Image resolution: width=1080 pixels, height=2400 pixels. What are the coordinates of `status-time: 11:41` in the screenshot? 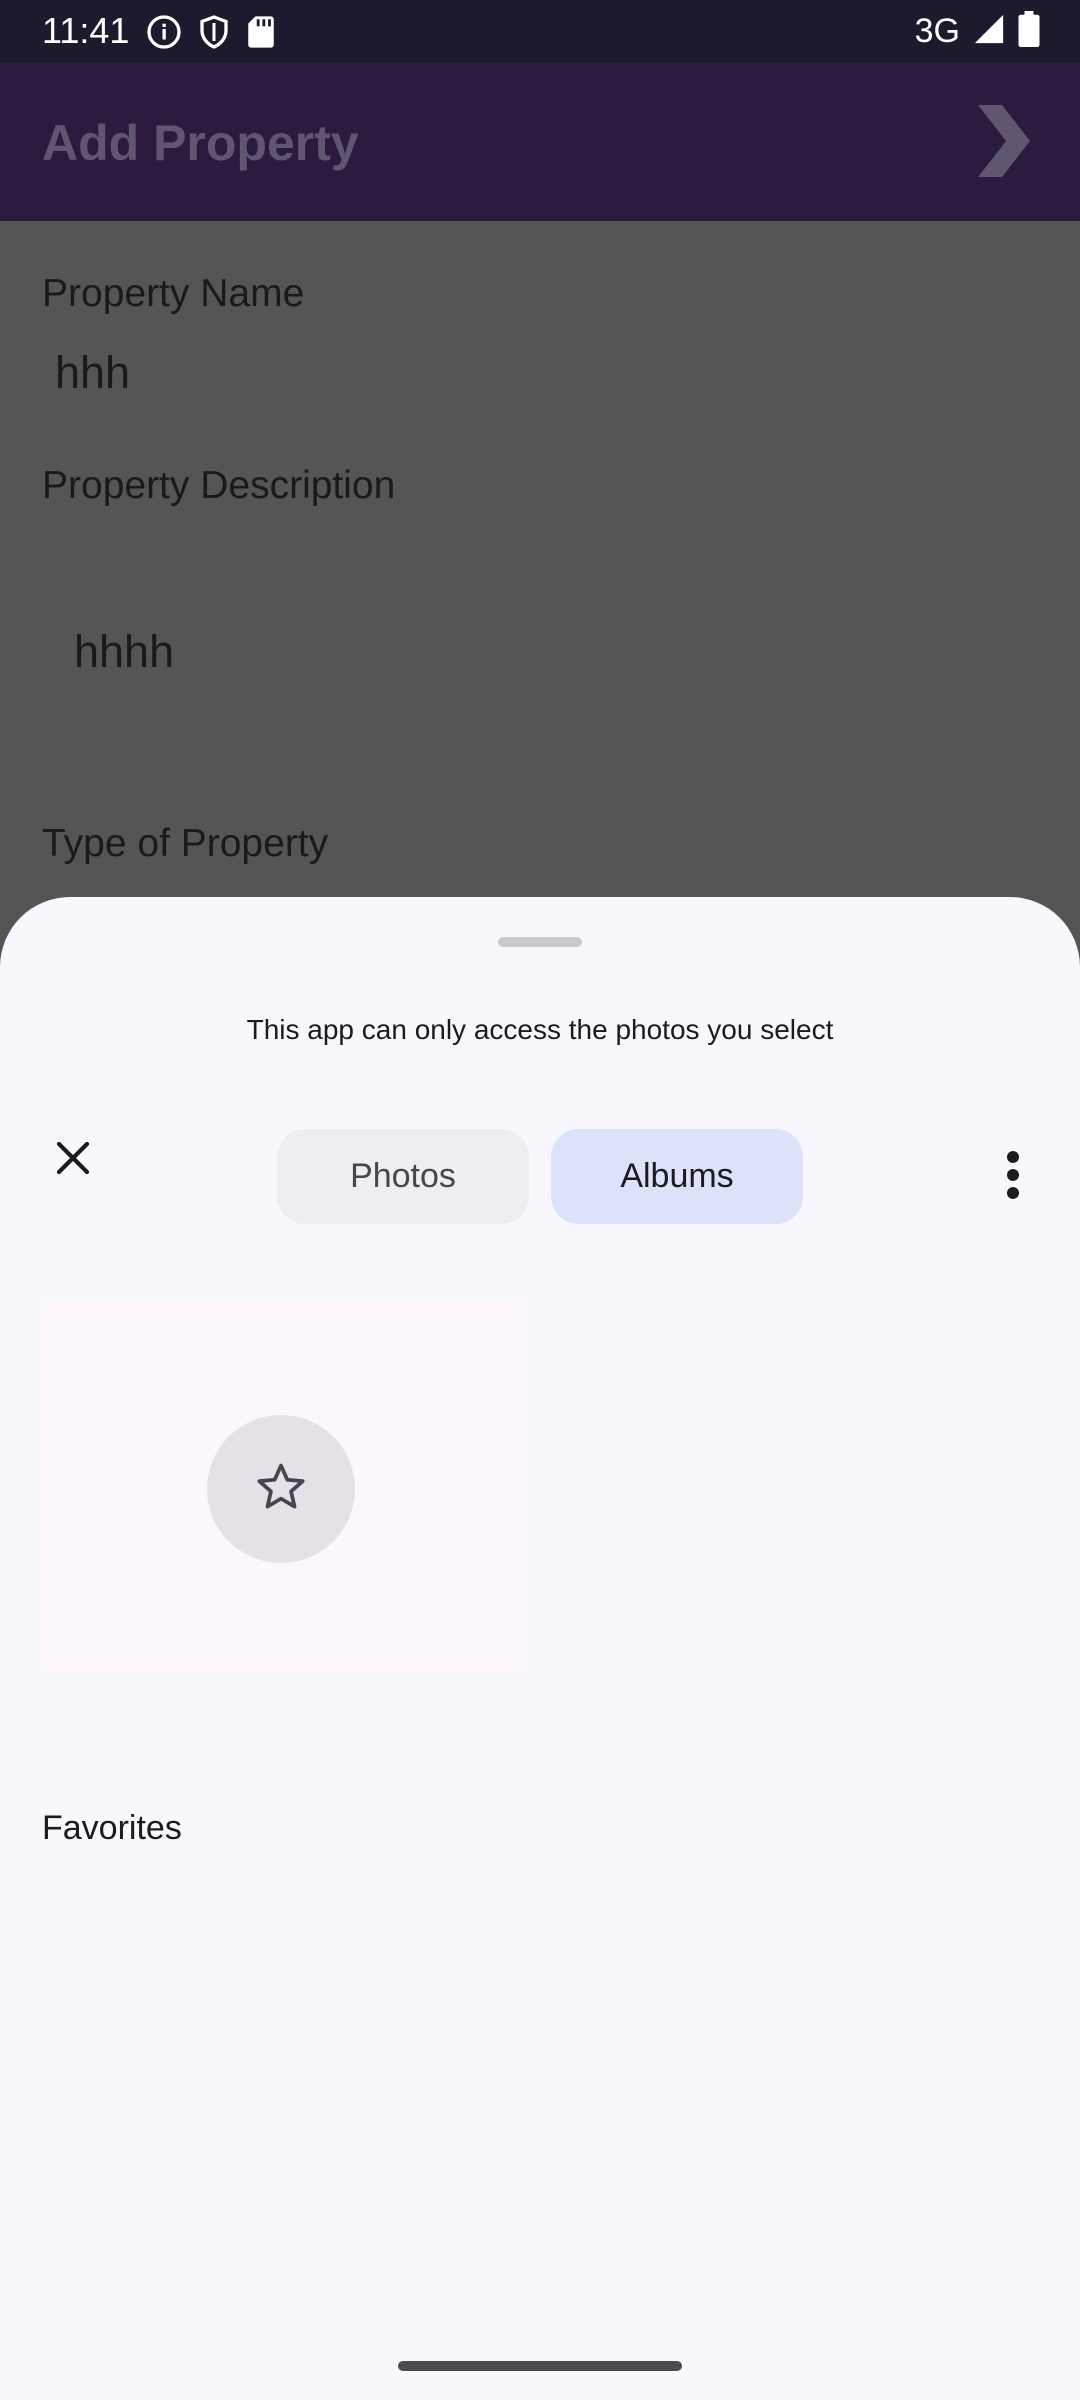 It's located at (86, 30).